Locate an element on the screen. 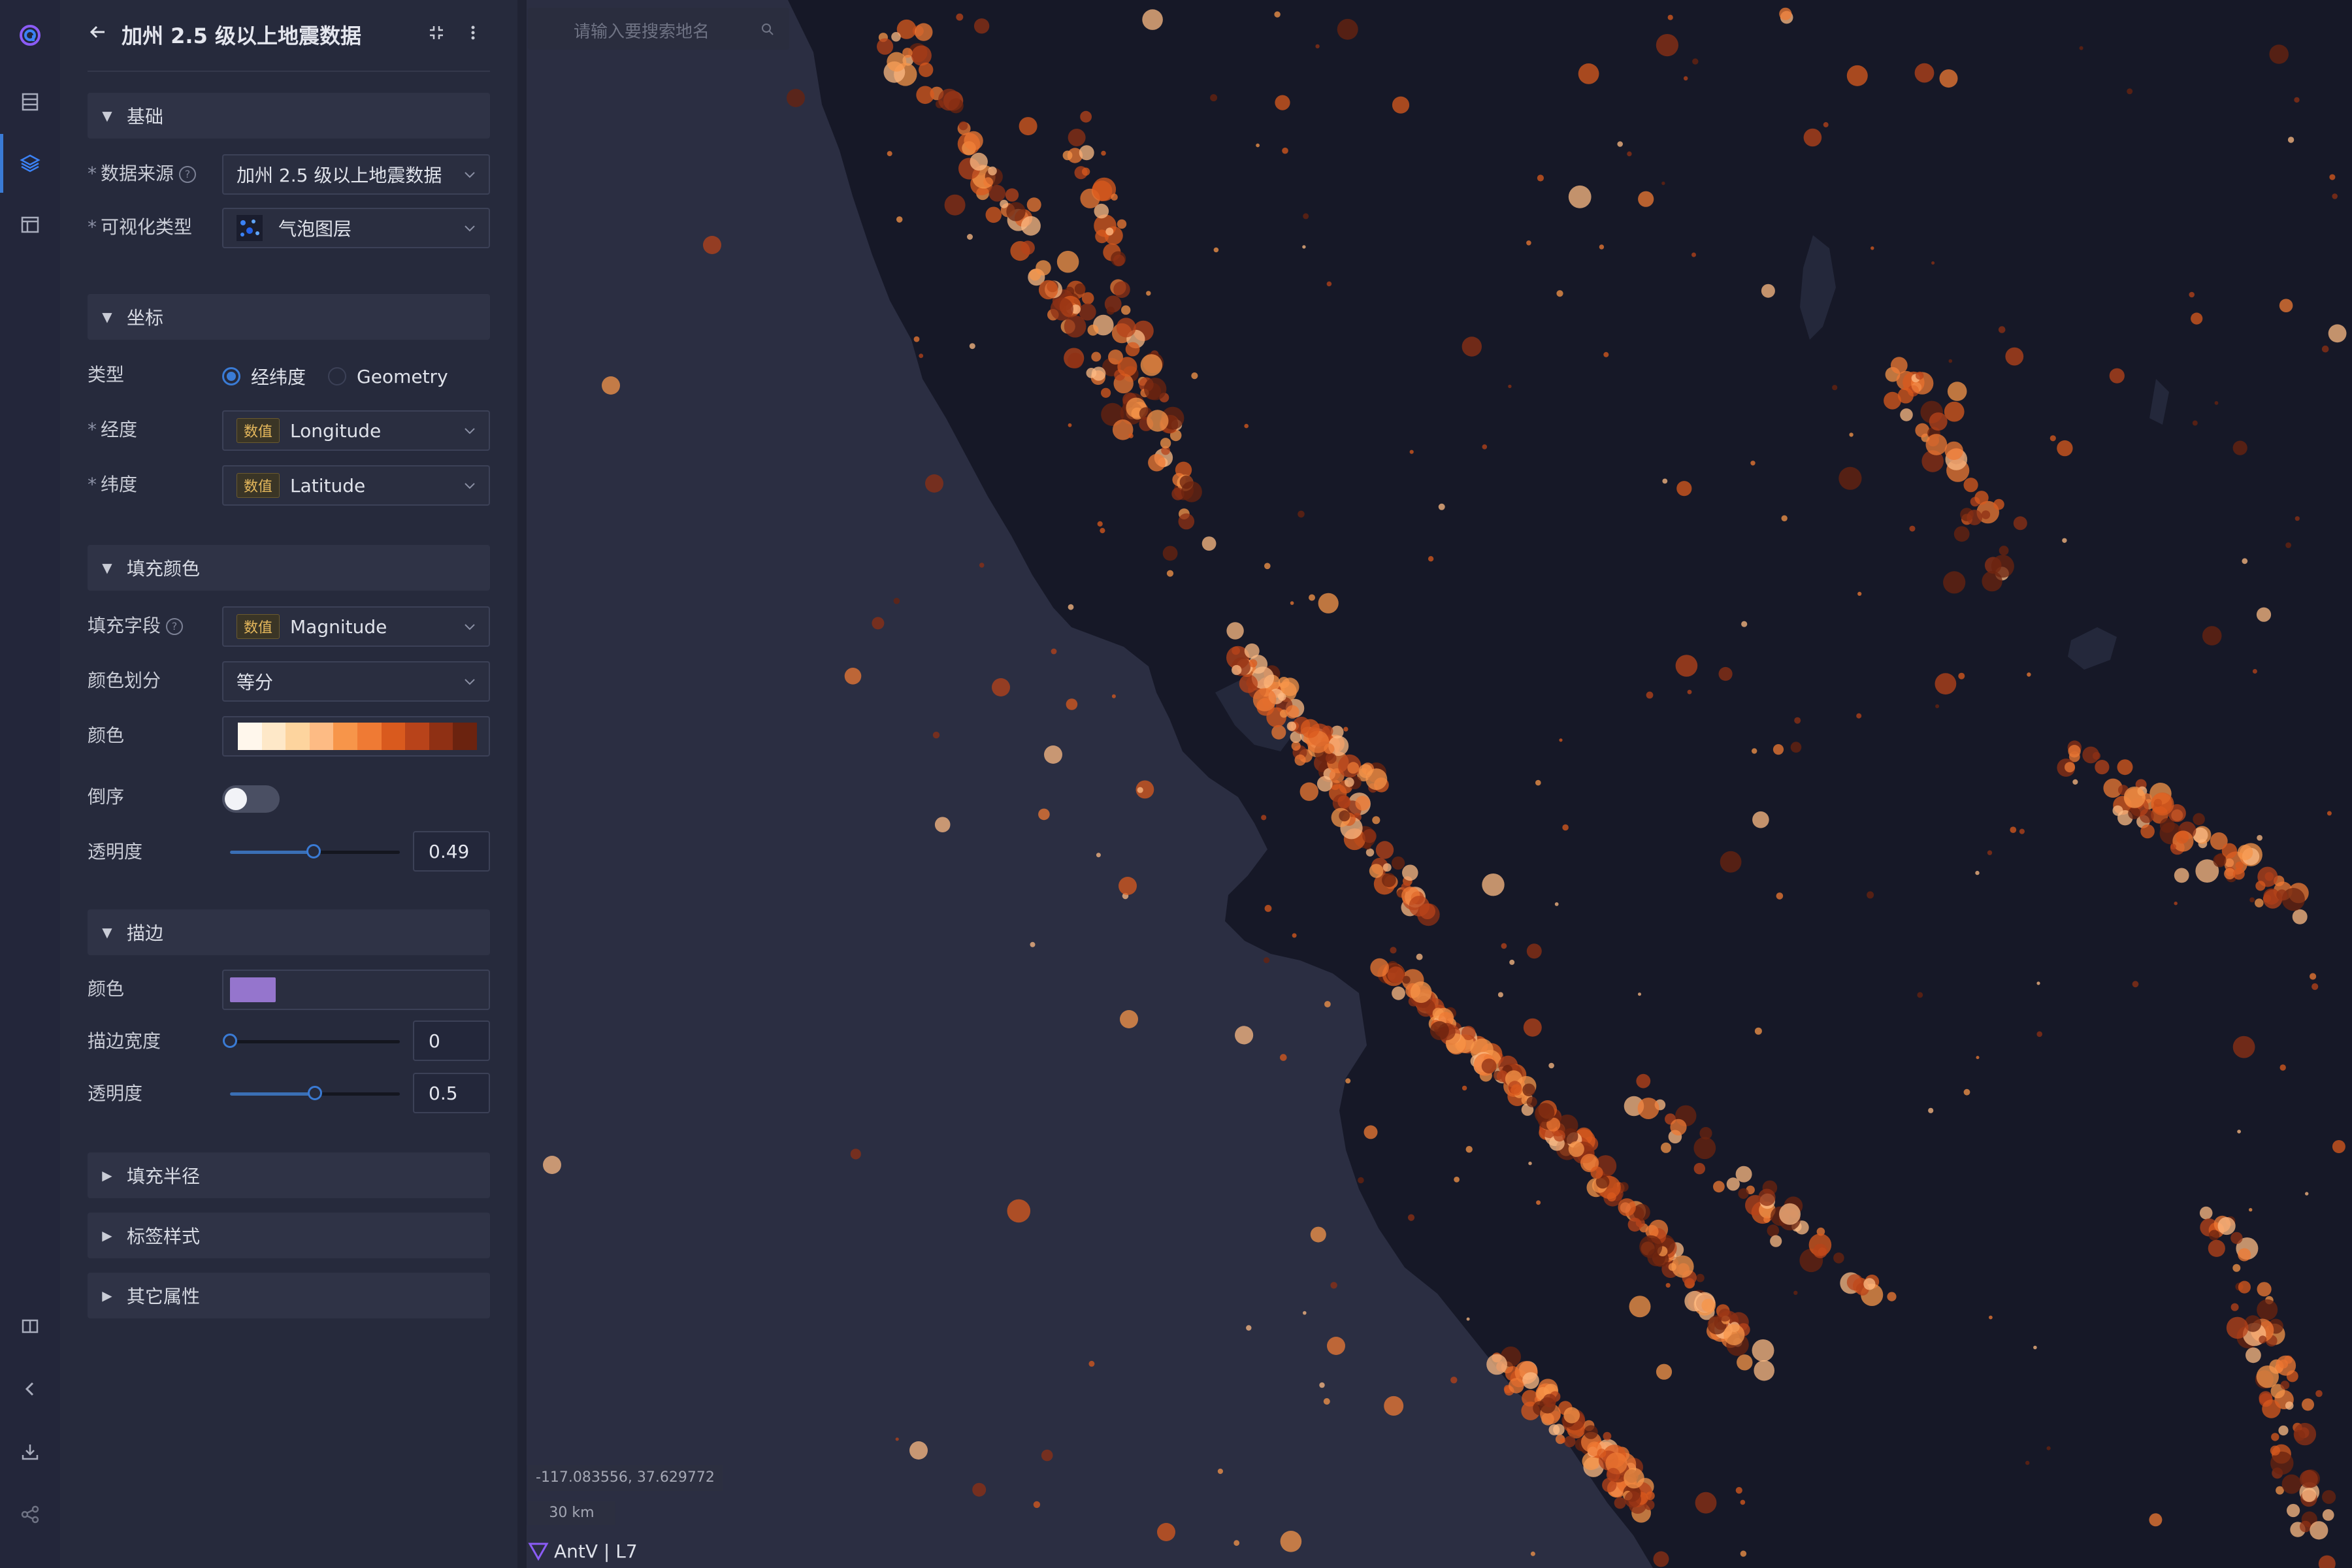  radio-geometry is located at coordinates (337, 376).